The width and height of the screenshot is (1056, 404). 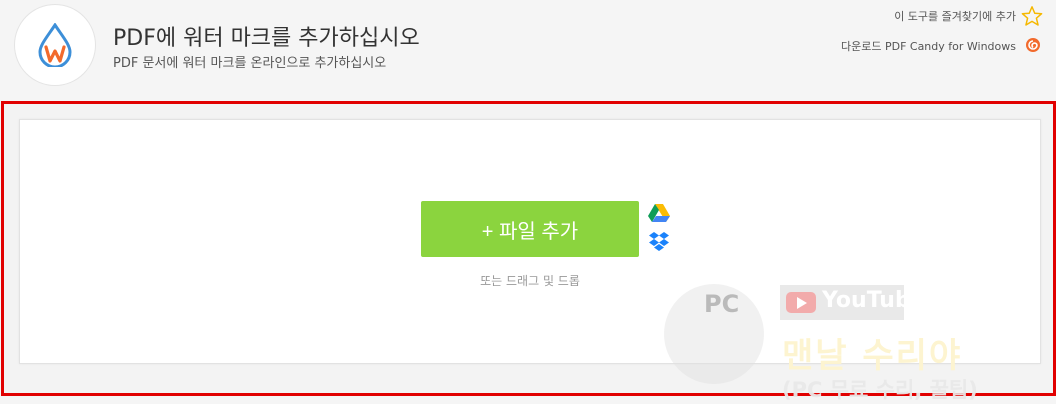 I want to click on page-subtitle: PDF 문서에 워터 마크를 온라인으로 추가하십시오, so click(x=250, y=63).